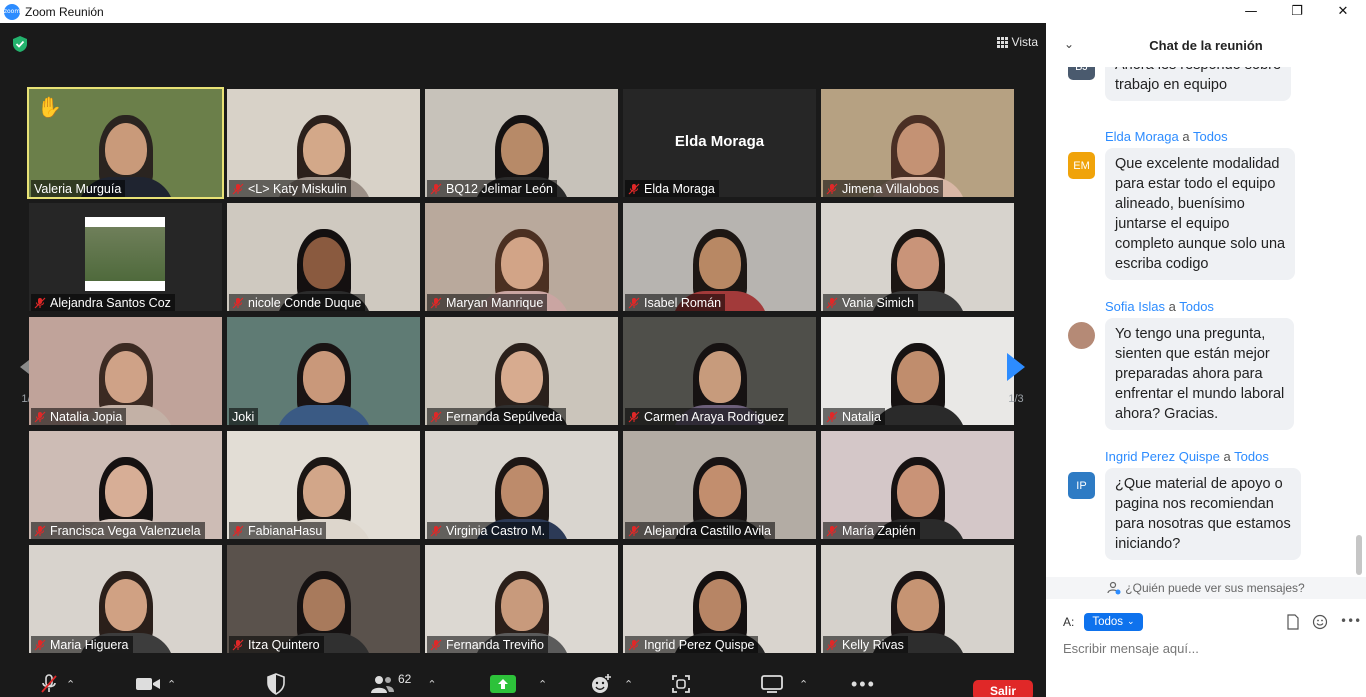 This screenshot has width=1366, height=697. Describe the element at coordinates (521, 257) in the screenshot. I see `participant-tile: Maryan Manrique` at that location.